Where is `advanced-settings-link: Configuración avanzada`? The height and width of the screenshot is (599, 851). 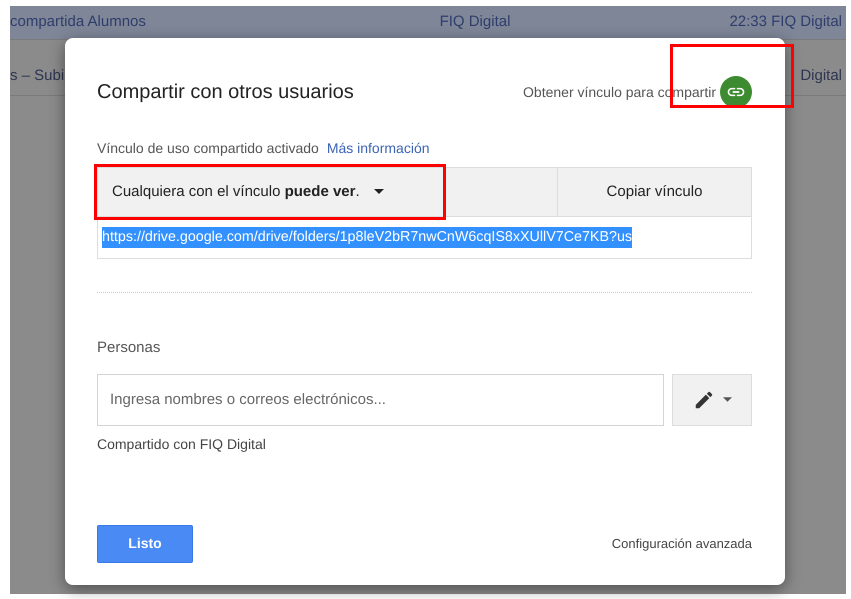 advanced-settings-link: Configuración avanzada is located at coordinates (682, 544).